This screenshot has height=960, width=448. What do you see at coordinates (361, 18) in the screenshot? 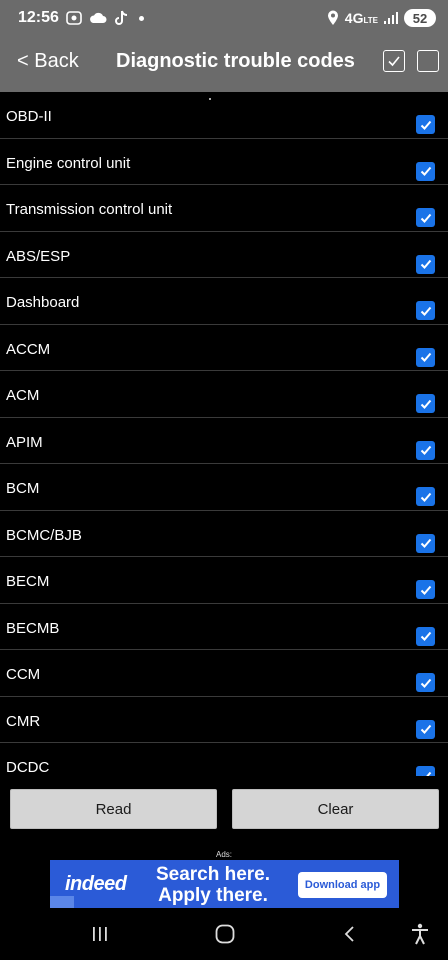
I see `network-type: 4GLTE` at bounding box center [361, 18].